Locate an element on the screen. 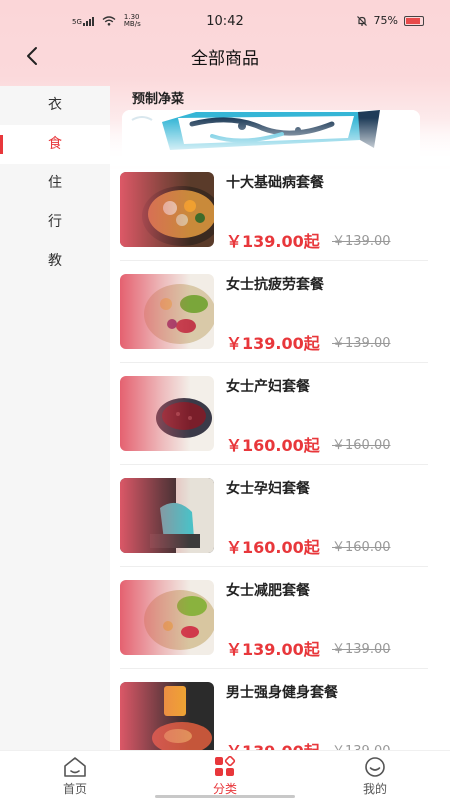  tab-profile: 我的 is located at coordinates (375, 775).